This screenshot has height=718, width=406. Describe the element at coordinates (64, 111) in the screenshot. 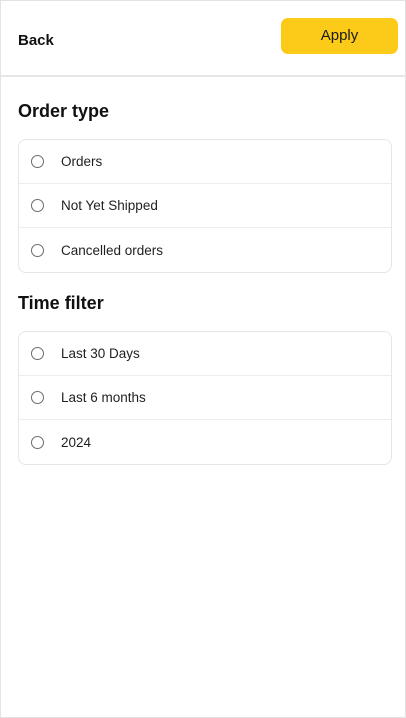

I see `order-type-title: Order type` at that location.